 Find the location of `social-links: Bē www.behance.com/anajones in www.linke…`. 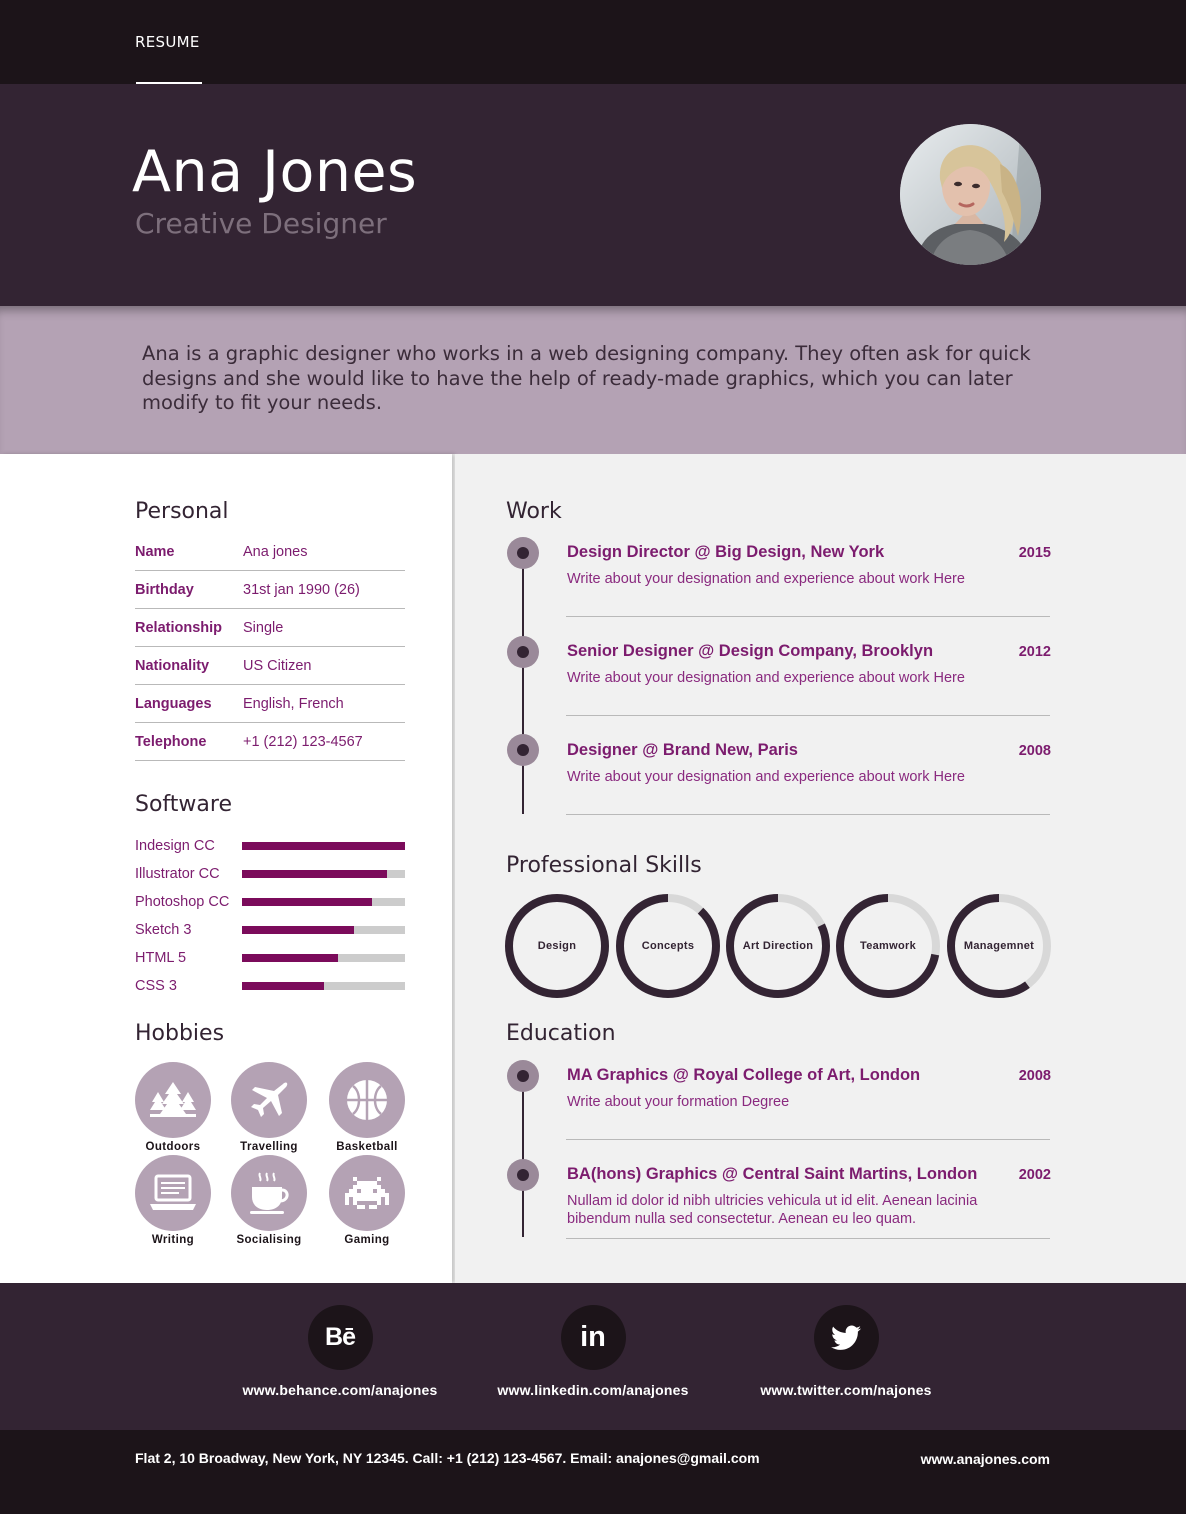

social-links: Bē www.behance.com/anajones in www.linke… is located at coordinates (593, 1356).